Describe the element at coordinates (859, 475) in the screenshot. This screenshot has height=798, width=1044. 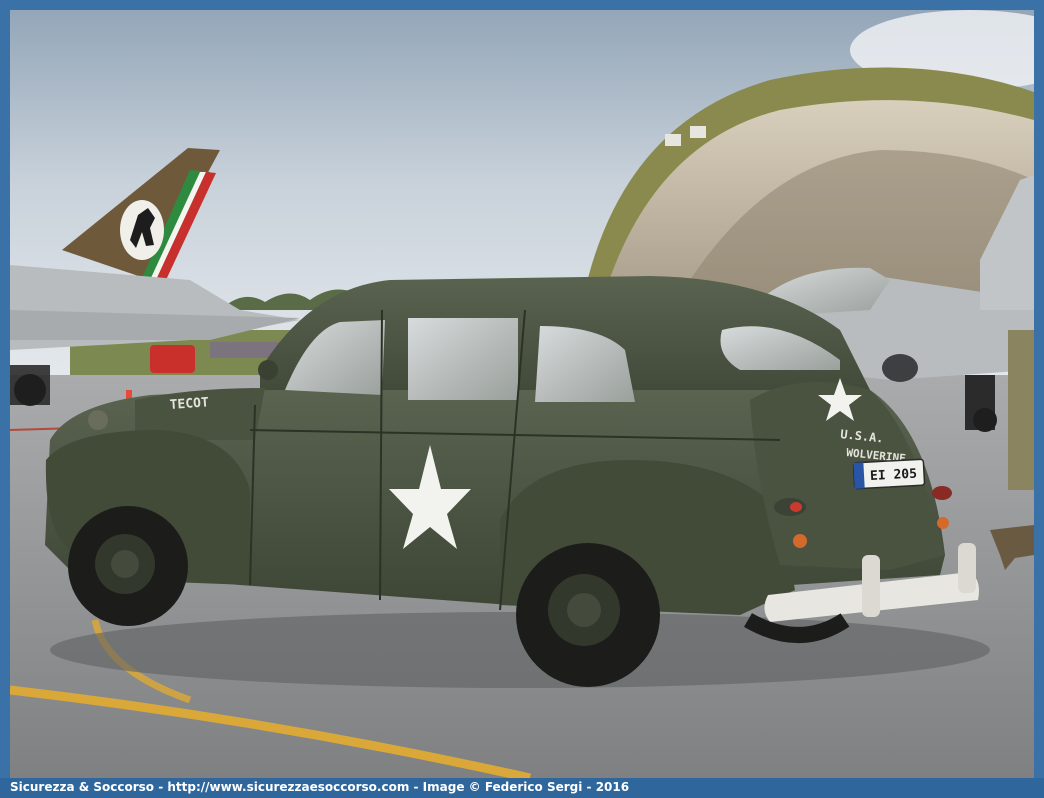
I see `license-plate-eu-band` at that location.